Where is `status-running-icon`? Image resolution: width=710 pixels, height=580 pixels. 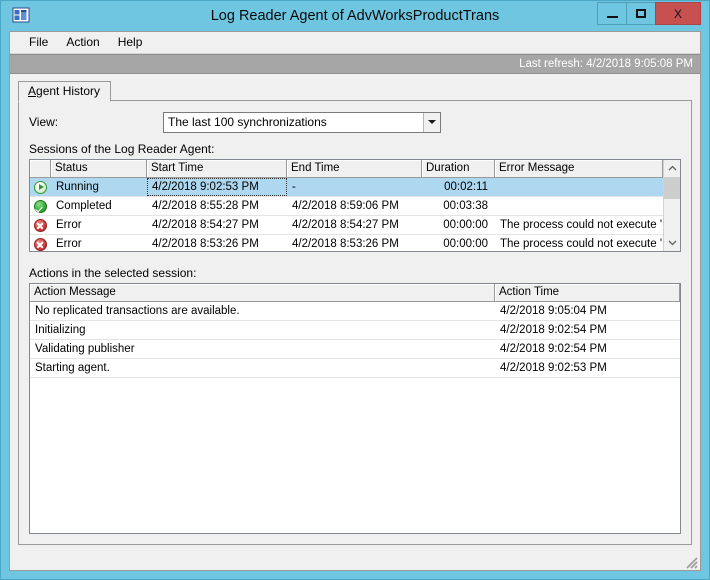
status-running-icon is located at coordinates (40, 187).